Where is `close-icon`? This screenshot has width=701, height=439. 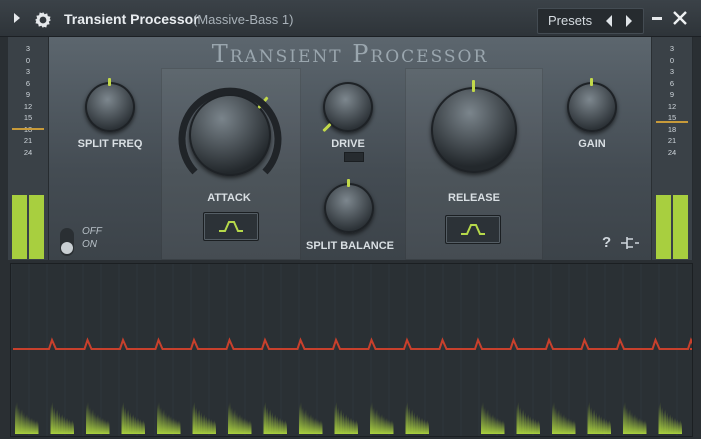 close-icon is located at coordinates (680, 18).